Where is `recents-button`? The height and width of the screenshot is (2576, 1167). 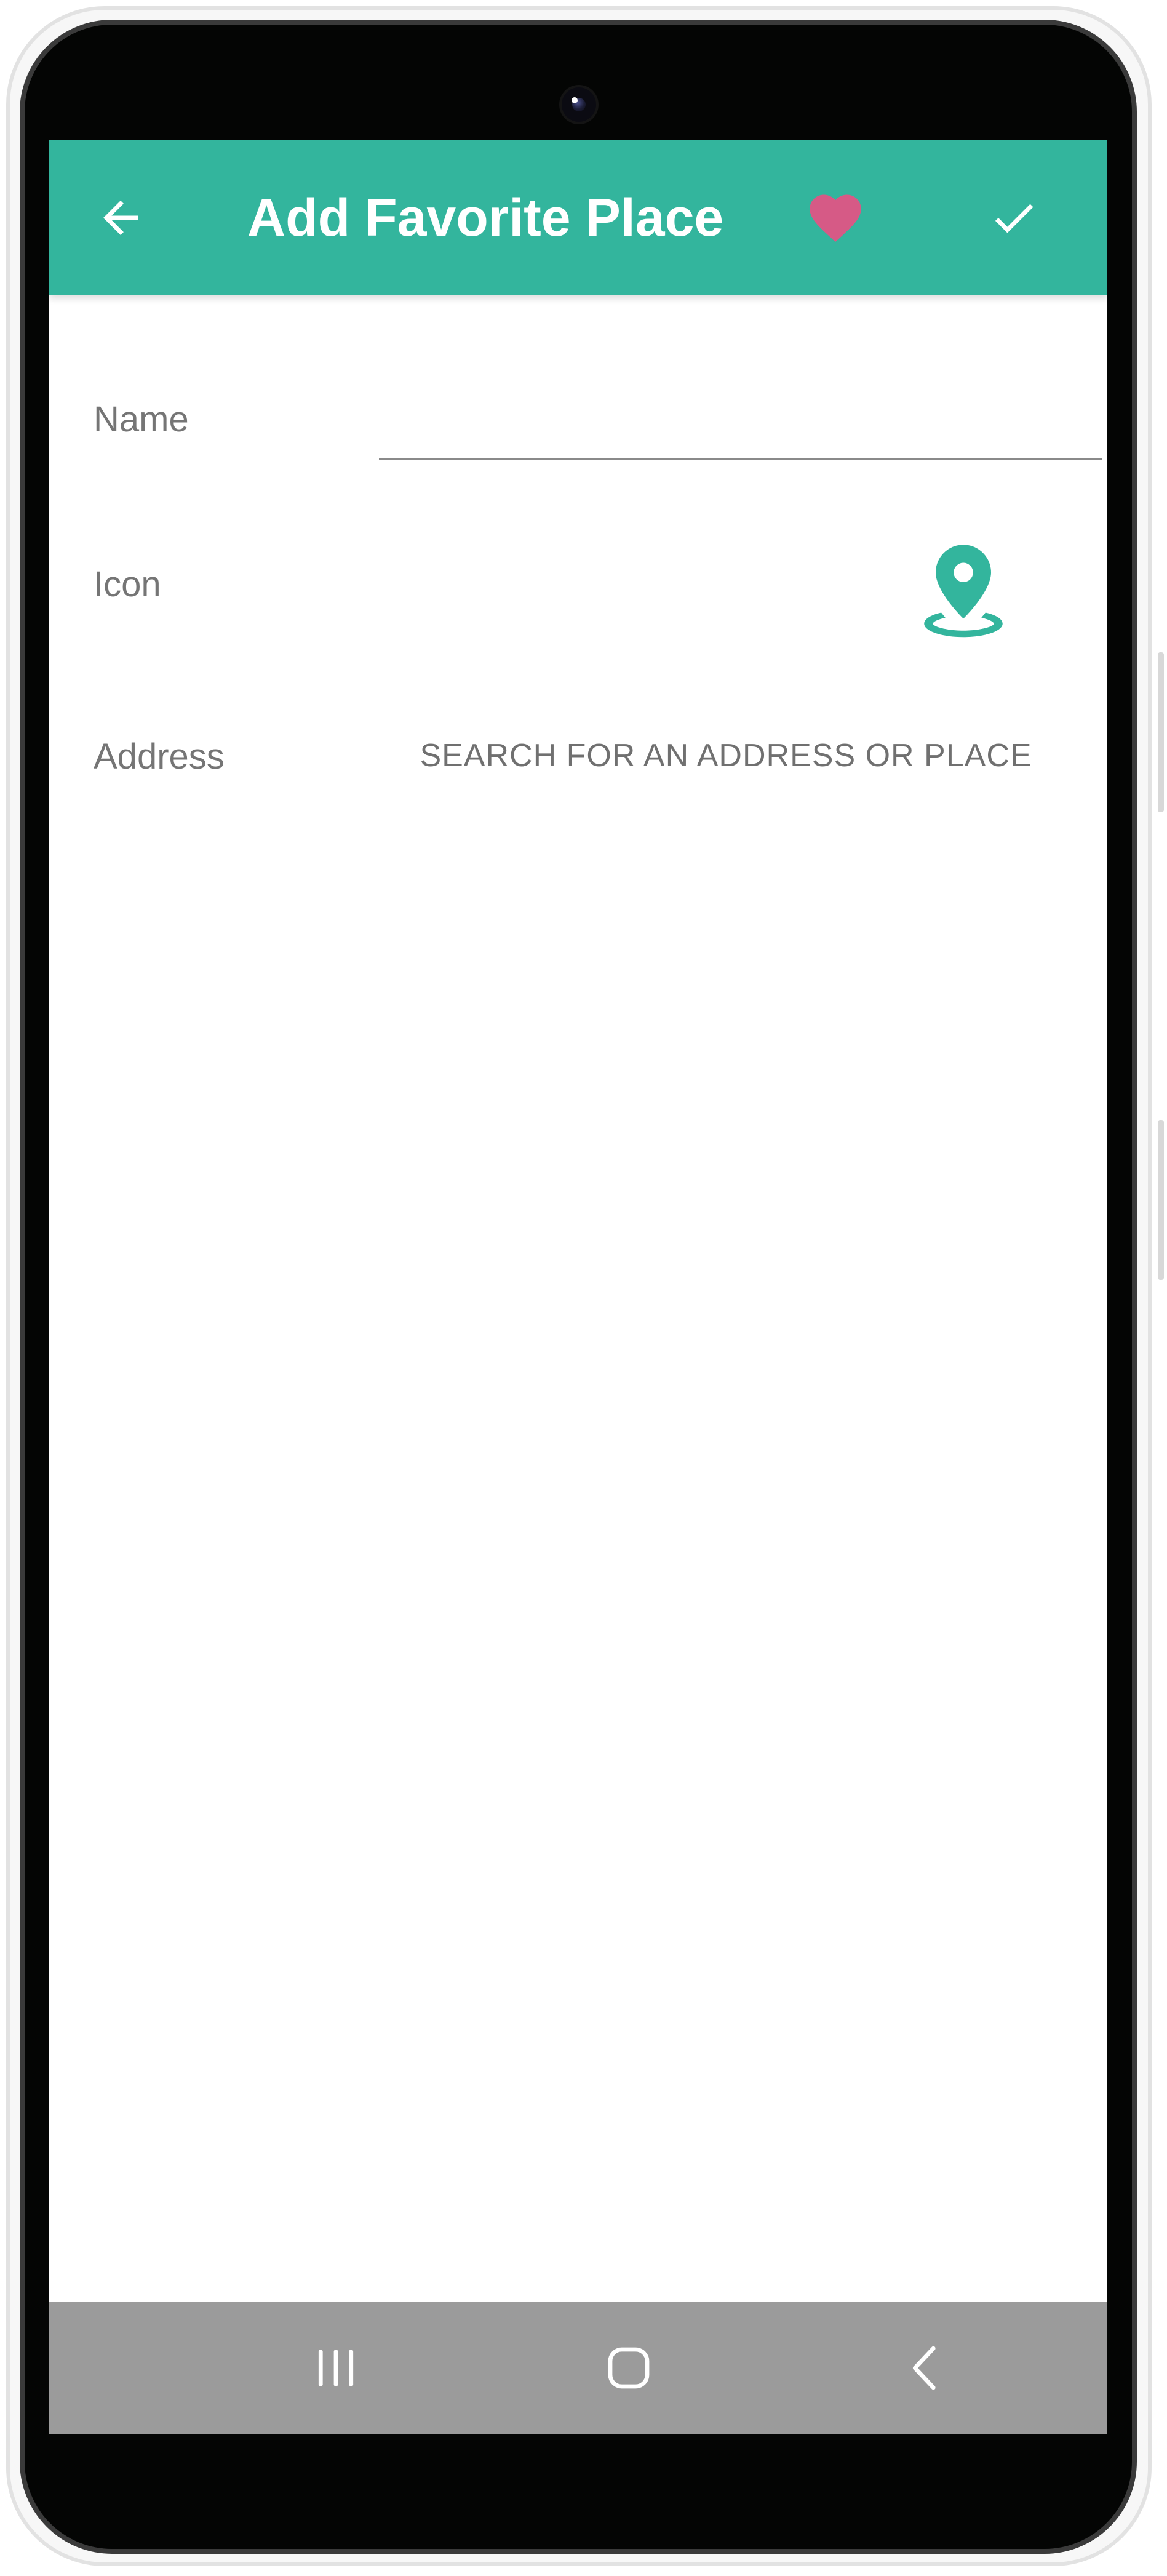
recents-button is located at coordinates (336, 2368).